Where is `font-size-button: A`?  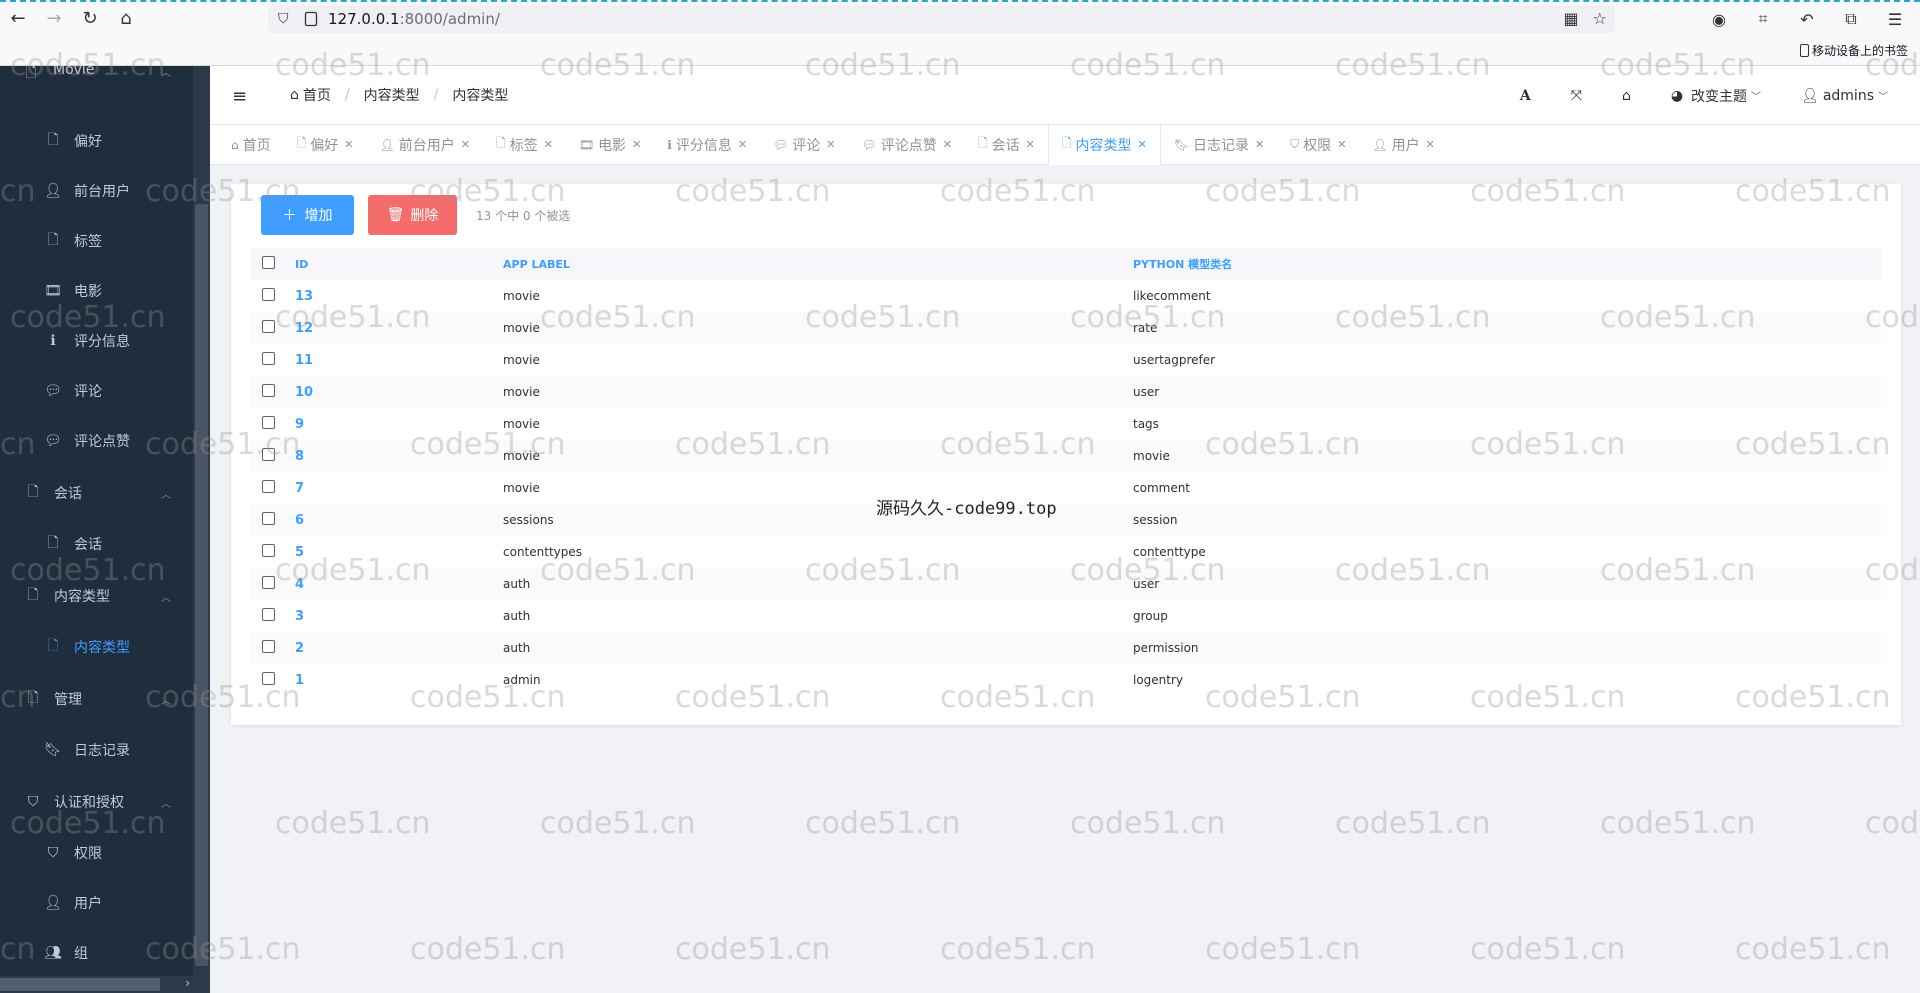 font-size-button: A is located at coordinates (1525, 95).